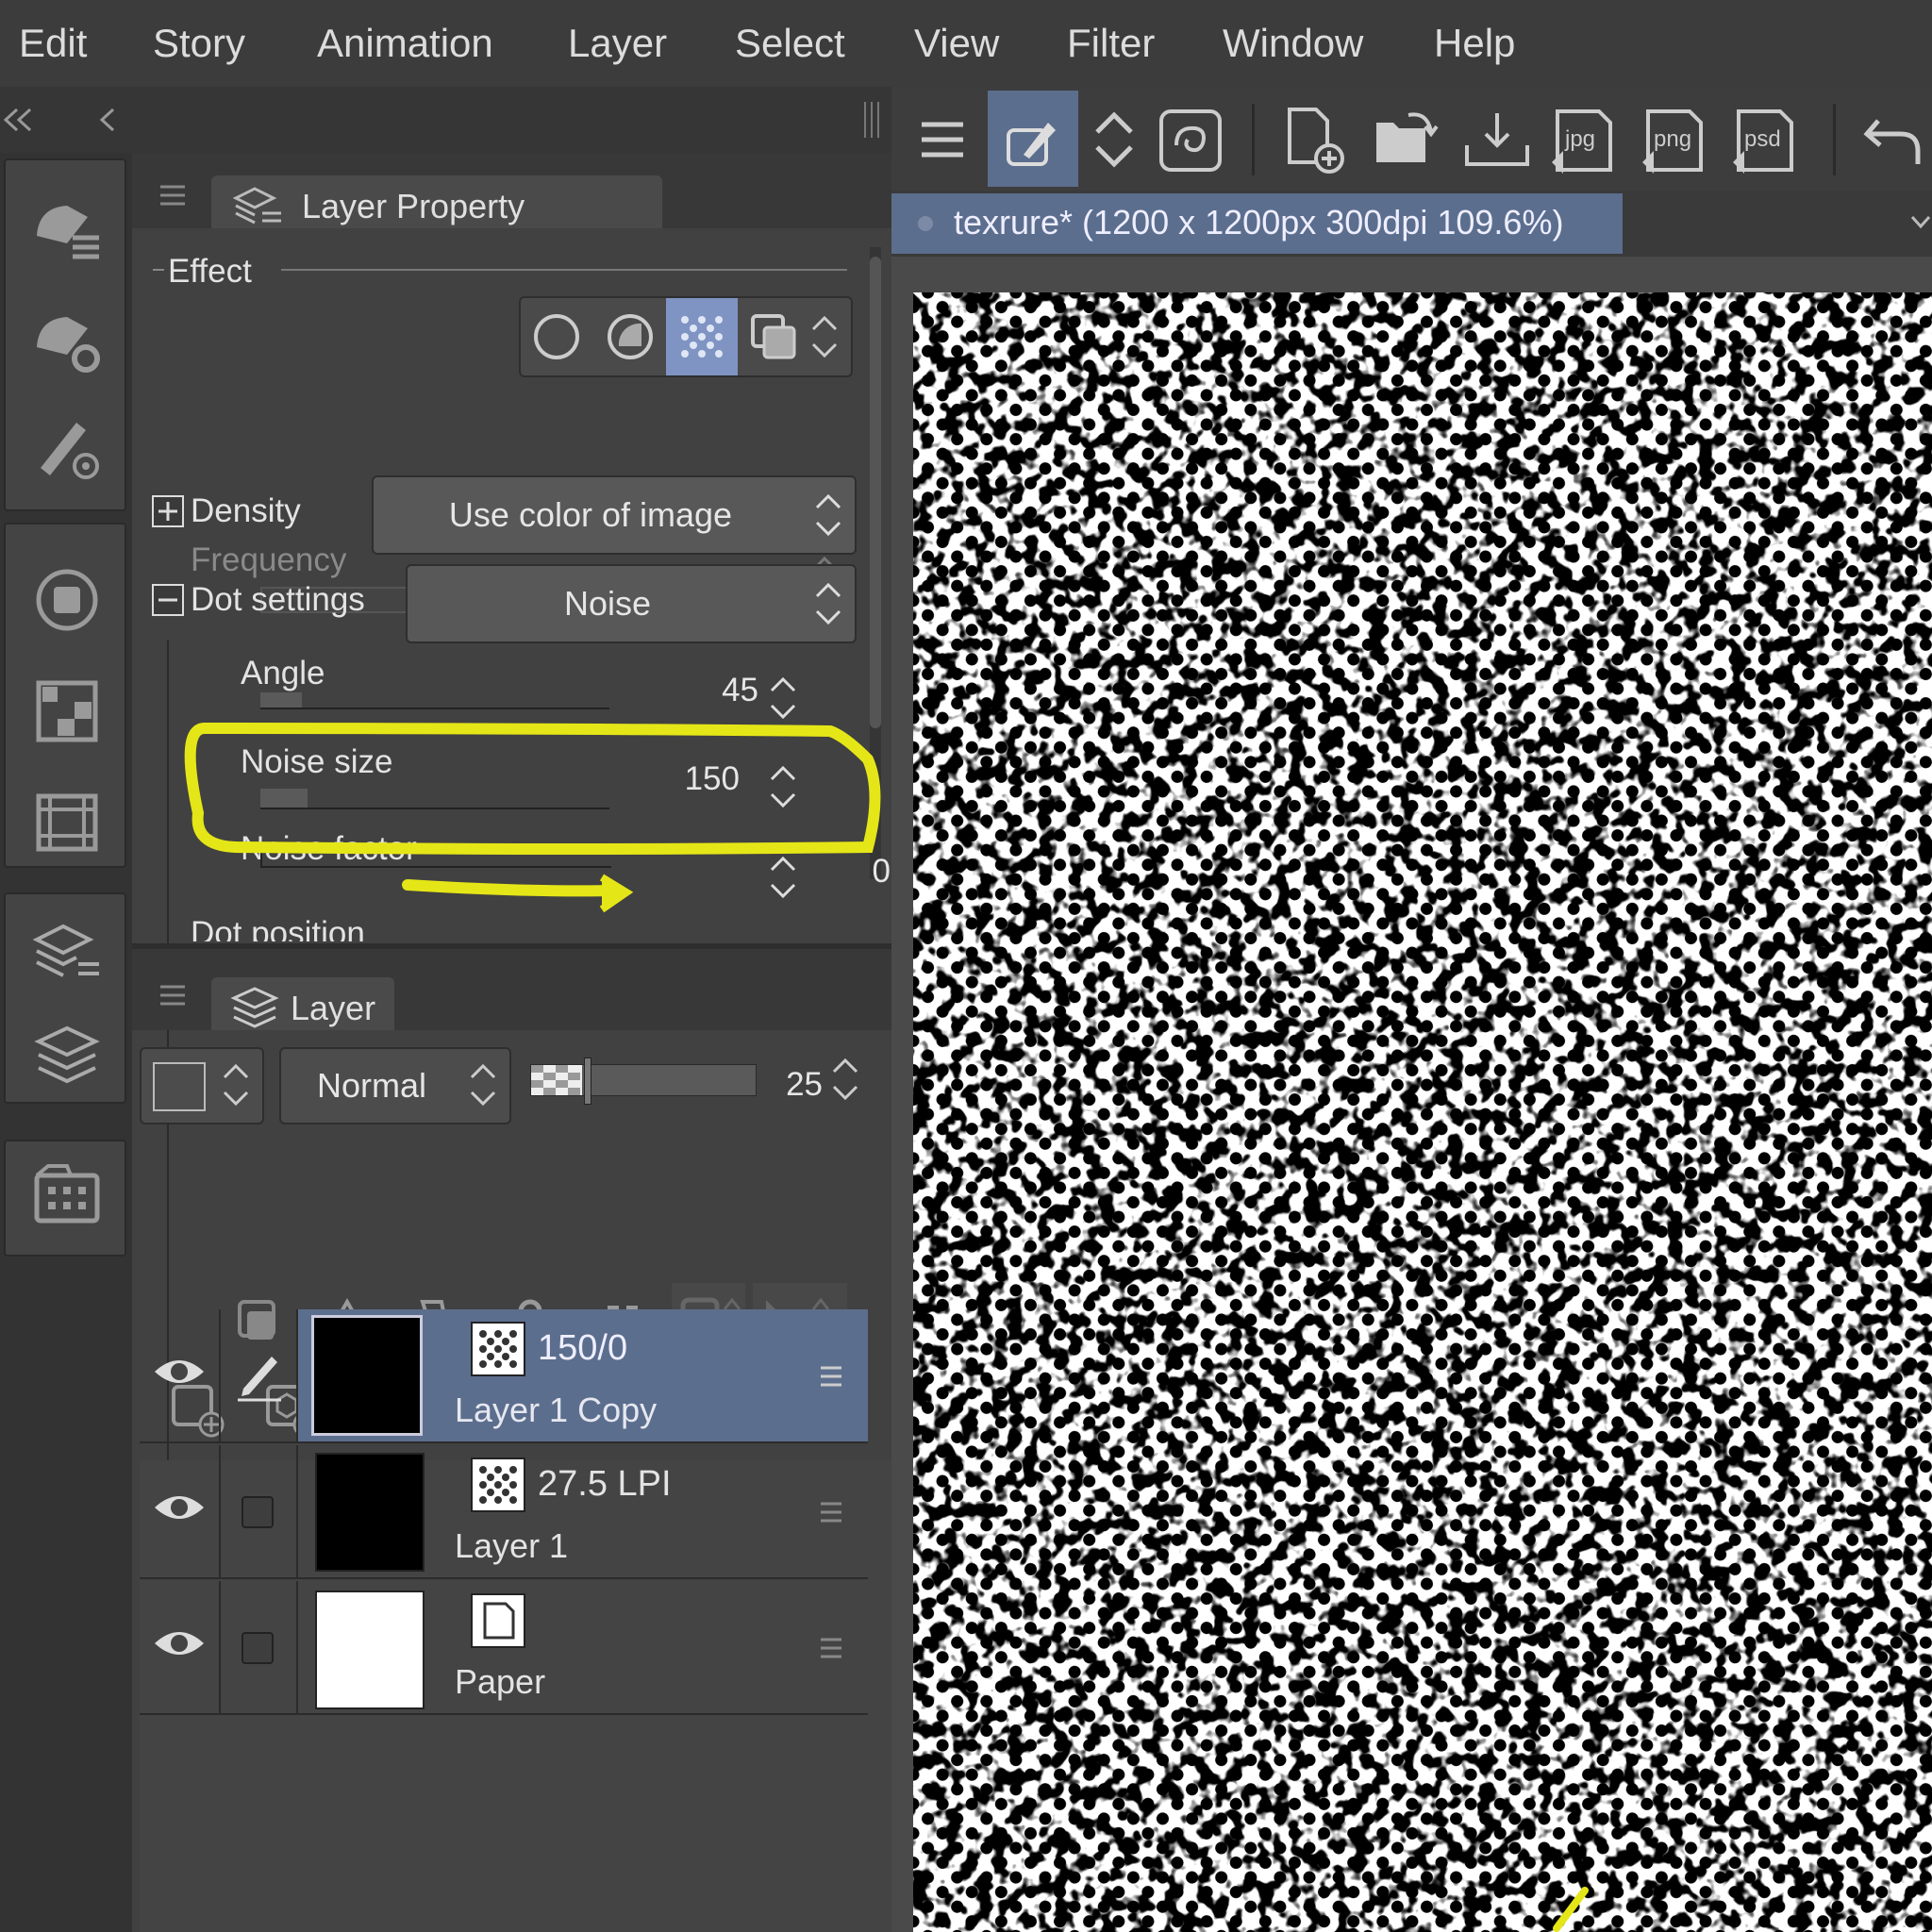  Describe the element at coordinates (65, 998) in the screenshot. I see `tool-group-layers` at that location.